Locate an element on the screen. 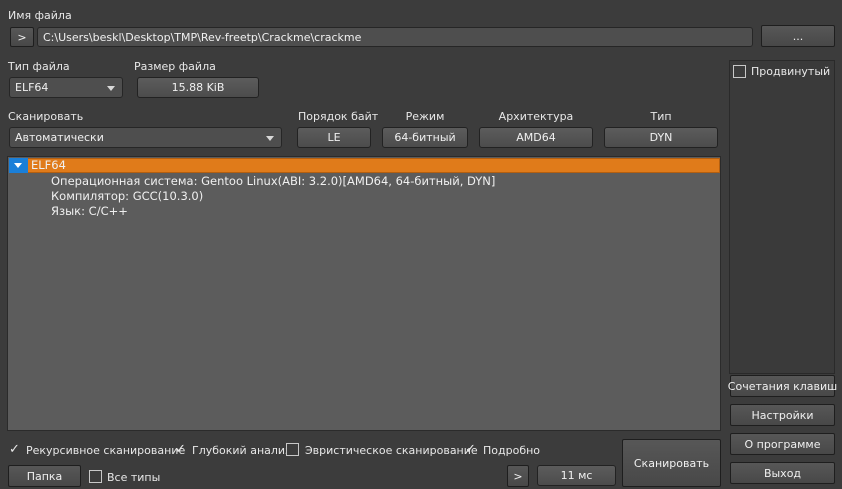 The image size is (842, 489). verbose-label: Подробно is located at coordinates (512, 450).